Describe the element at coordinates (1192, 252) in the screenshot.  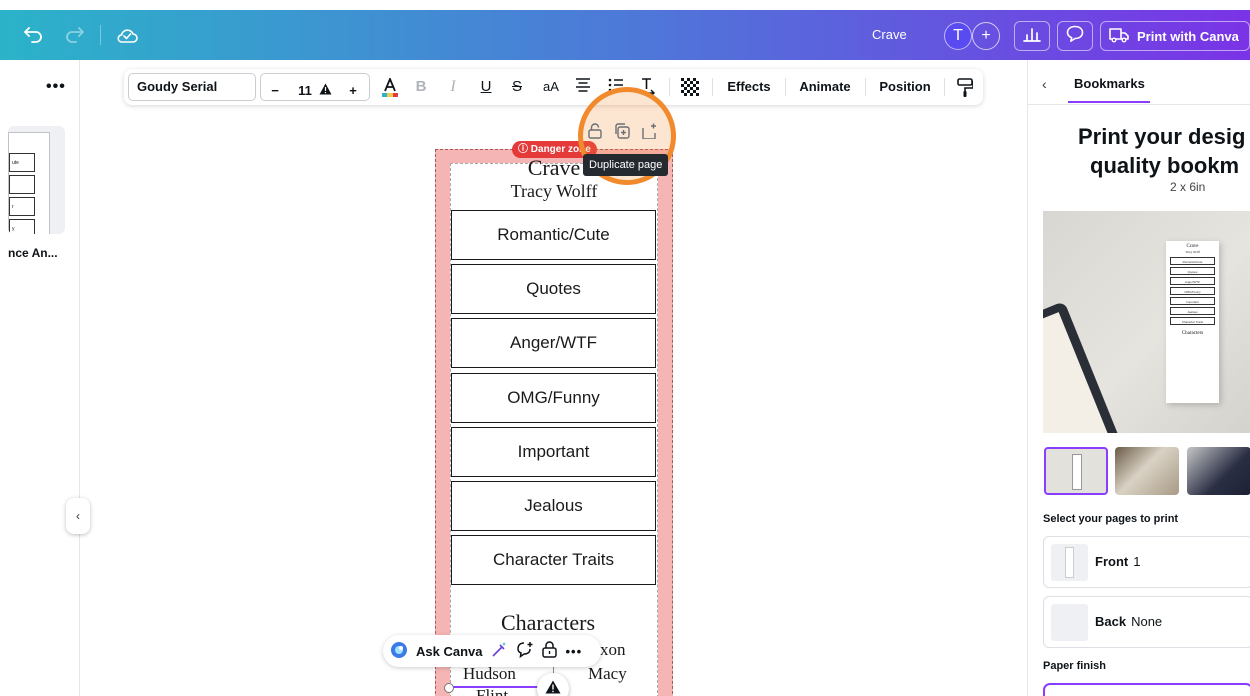
I see `mockup-author: Tracy Wolff` at that location.